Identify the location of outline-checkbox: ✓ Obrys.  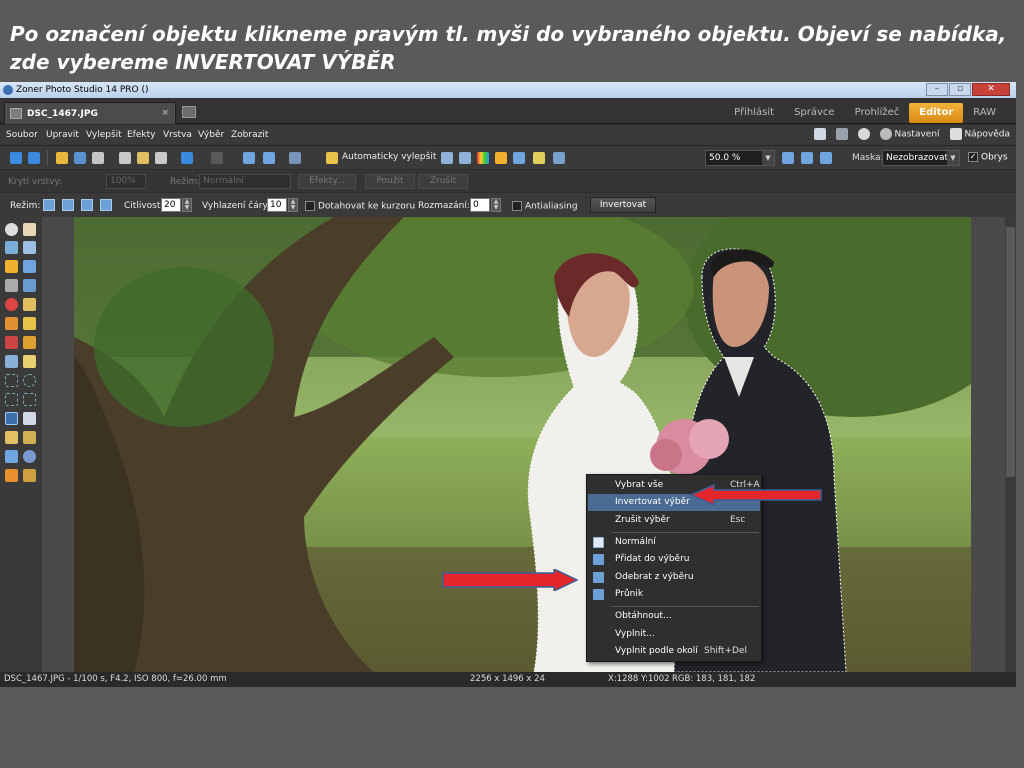
(988, 157).